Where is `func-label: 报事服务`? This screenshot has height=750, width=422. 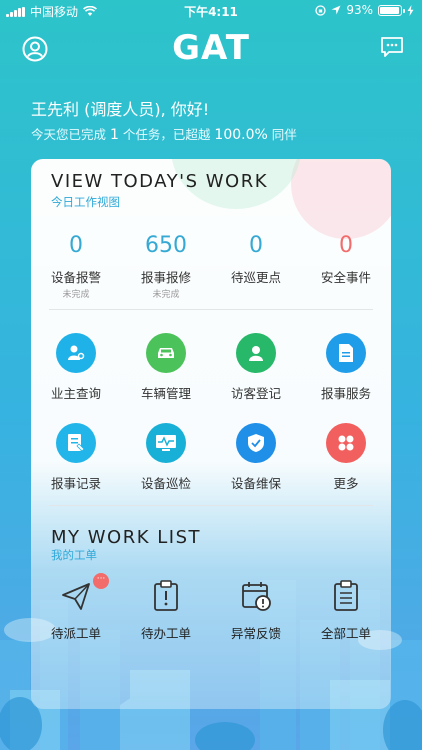 func-label: 报事服务 is located at coordinates (345, 393).